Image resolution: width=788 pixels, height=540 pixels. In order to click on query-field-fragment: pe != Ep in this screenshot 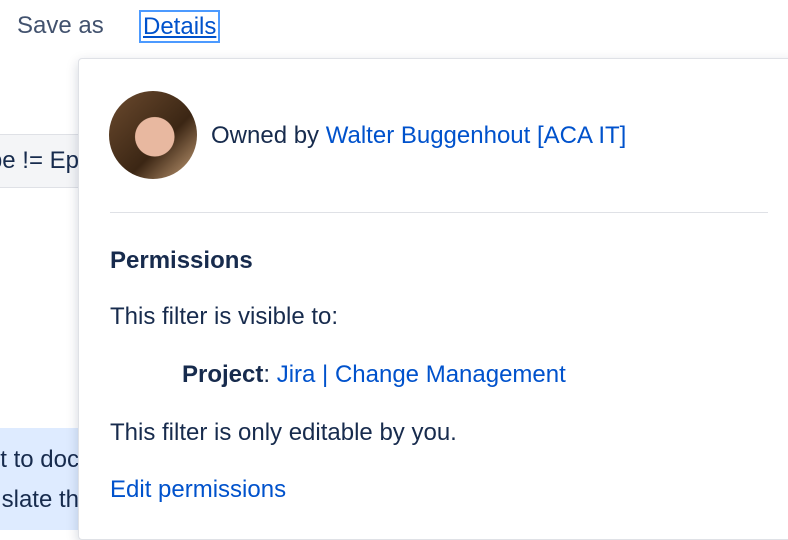, I will do `click(39, 161)`.